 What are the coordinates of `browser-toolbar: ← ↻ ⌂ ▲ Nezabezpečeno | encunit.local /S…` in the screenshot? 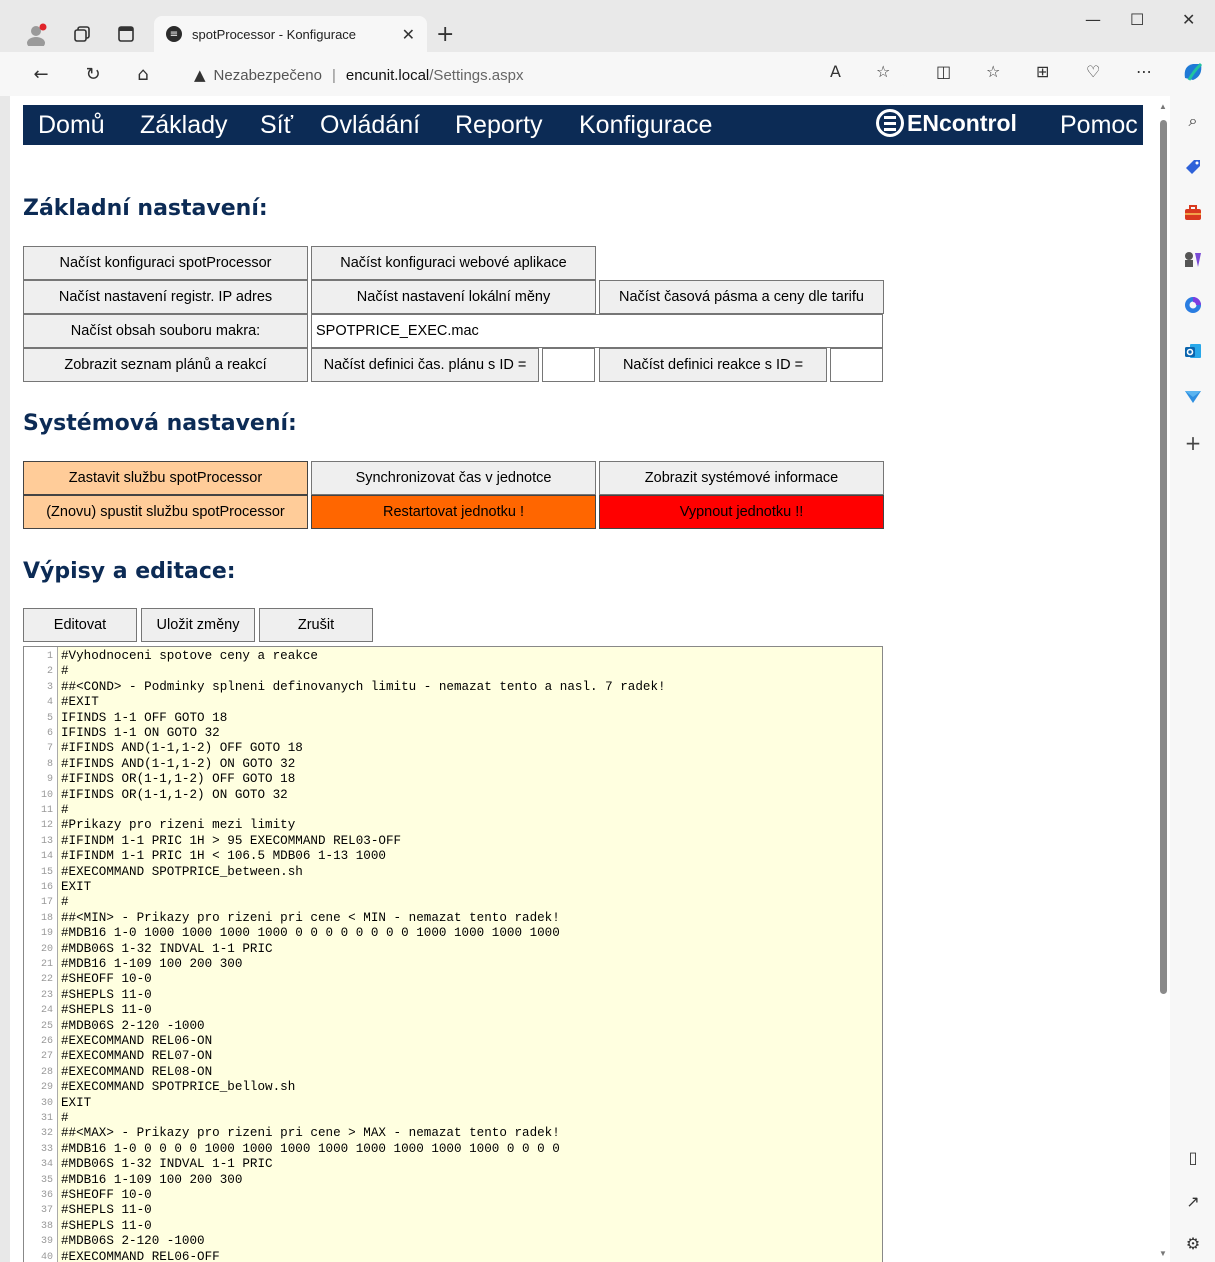 It's located at (607, 74).